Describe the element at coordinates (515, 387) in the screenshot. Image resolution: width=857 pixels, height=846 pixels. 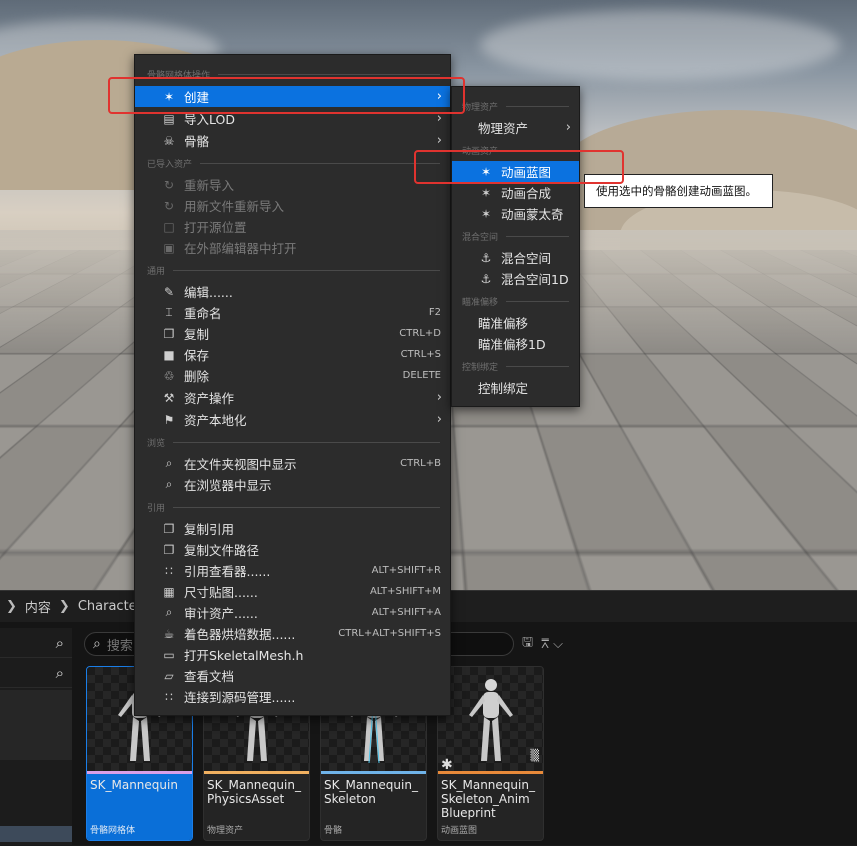
I see `submenu-item-control-rig: 控制绑定` at that location.